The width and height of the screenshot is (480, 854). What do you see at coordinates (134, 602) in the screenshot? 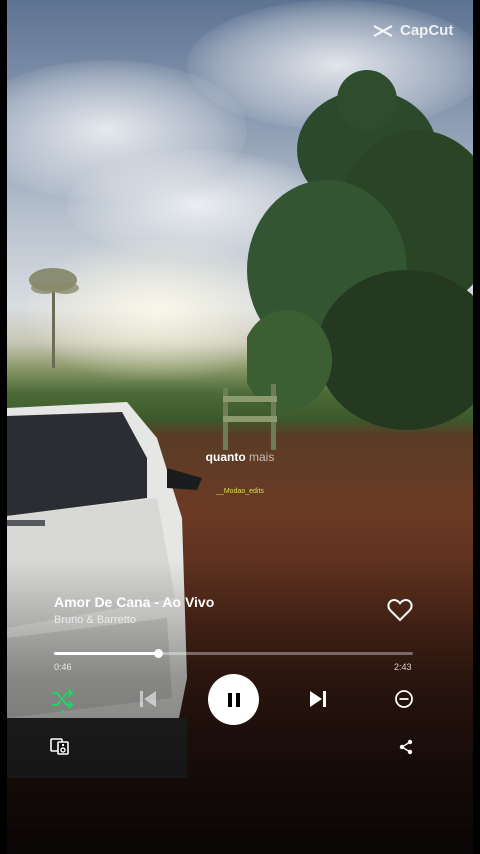
I see `track-title: Amor De Cana - Ao Vivo` at bounding box center [134, 602].